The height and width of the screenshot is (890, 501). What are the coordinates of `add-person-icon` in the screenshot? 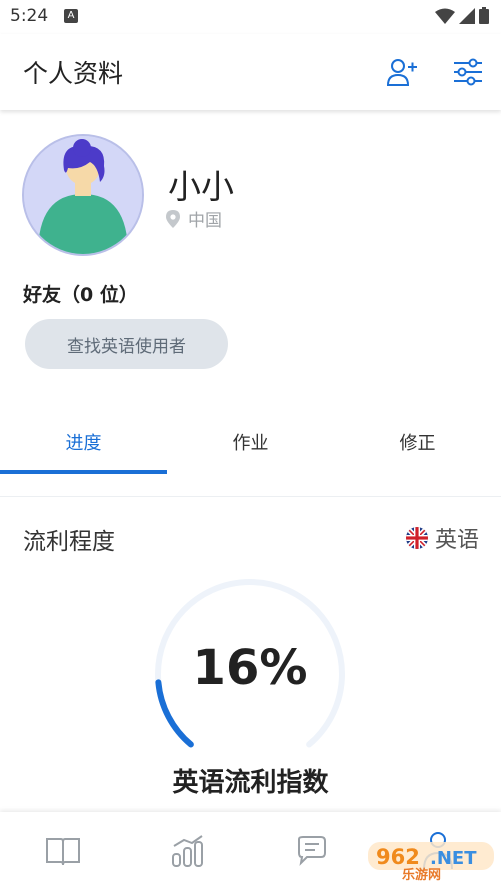 It's located at (401, 72).